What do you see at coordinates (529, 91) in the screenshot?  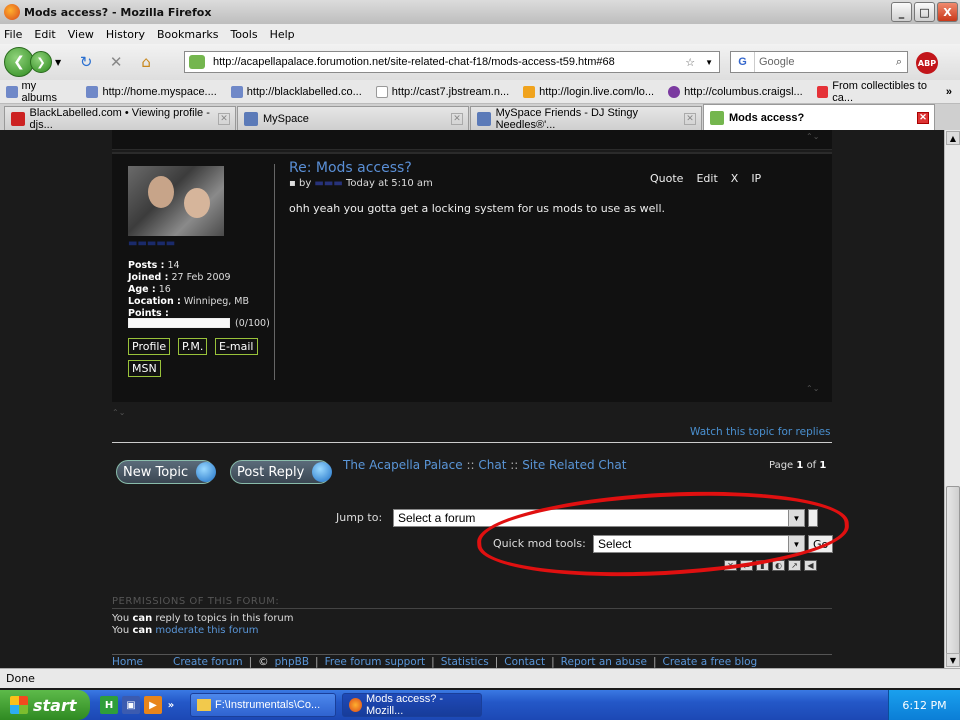 I see `windows-live-icon` at bounding box center [529, 91].